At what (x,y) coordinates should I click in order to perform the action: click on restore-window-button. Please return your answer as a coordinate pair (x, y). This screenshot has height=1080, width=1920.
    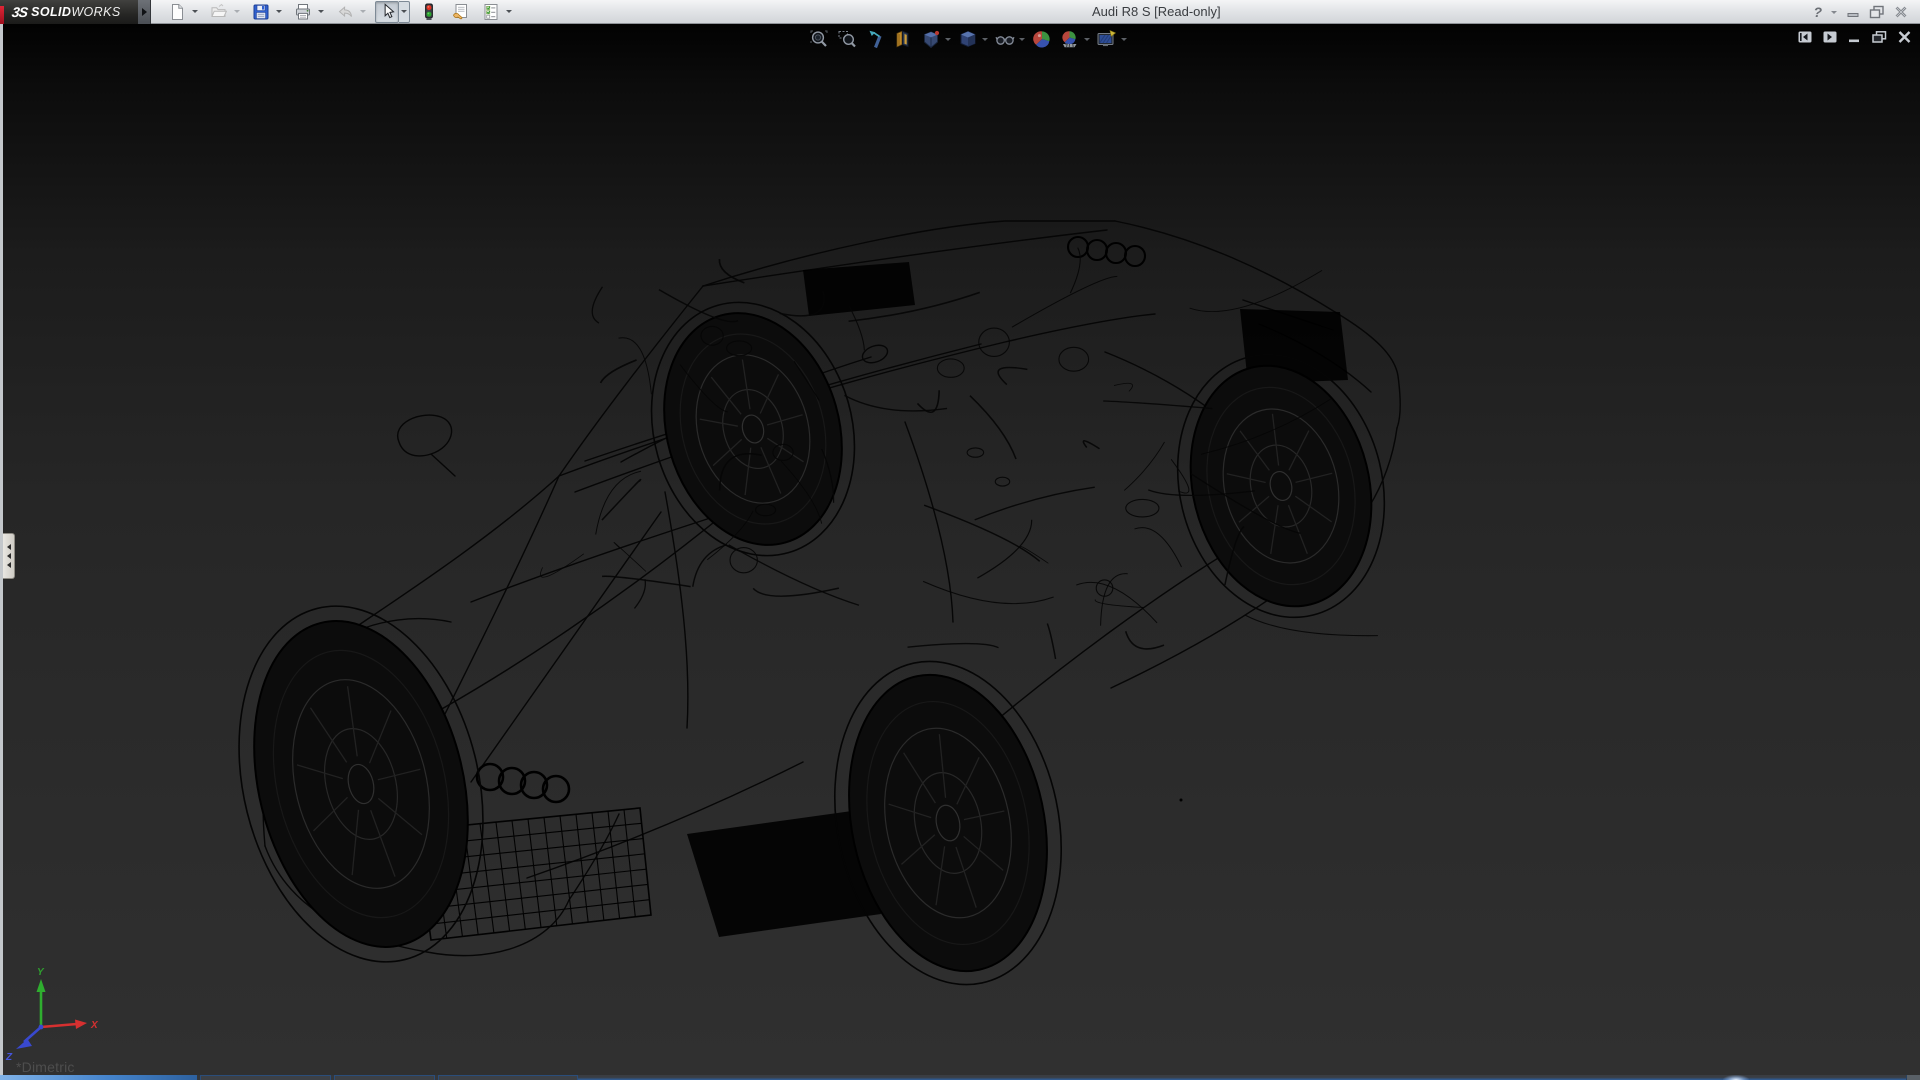
    Looking at the image, I should click on (1877, 12).